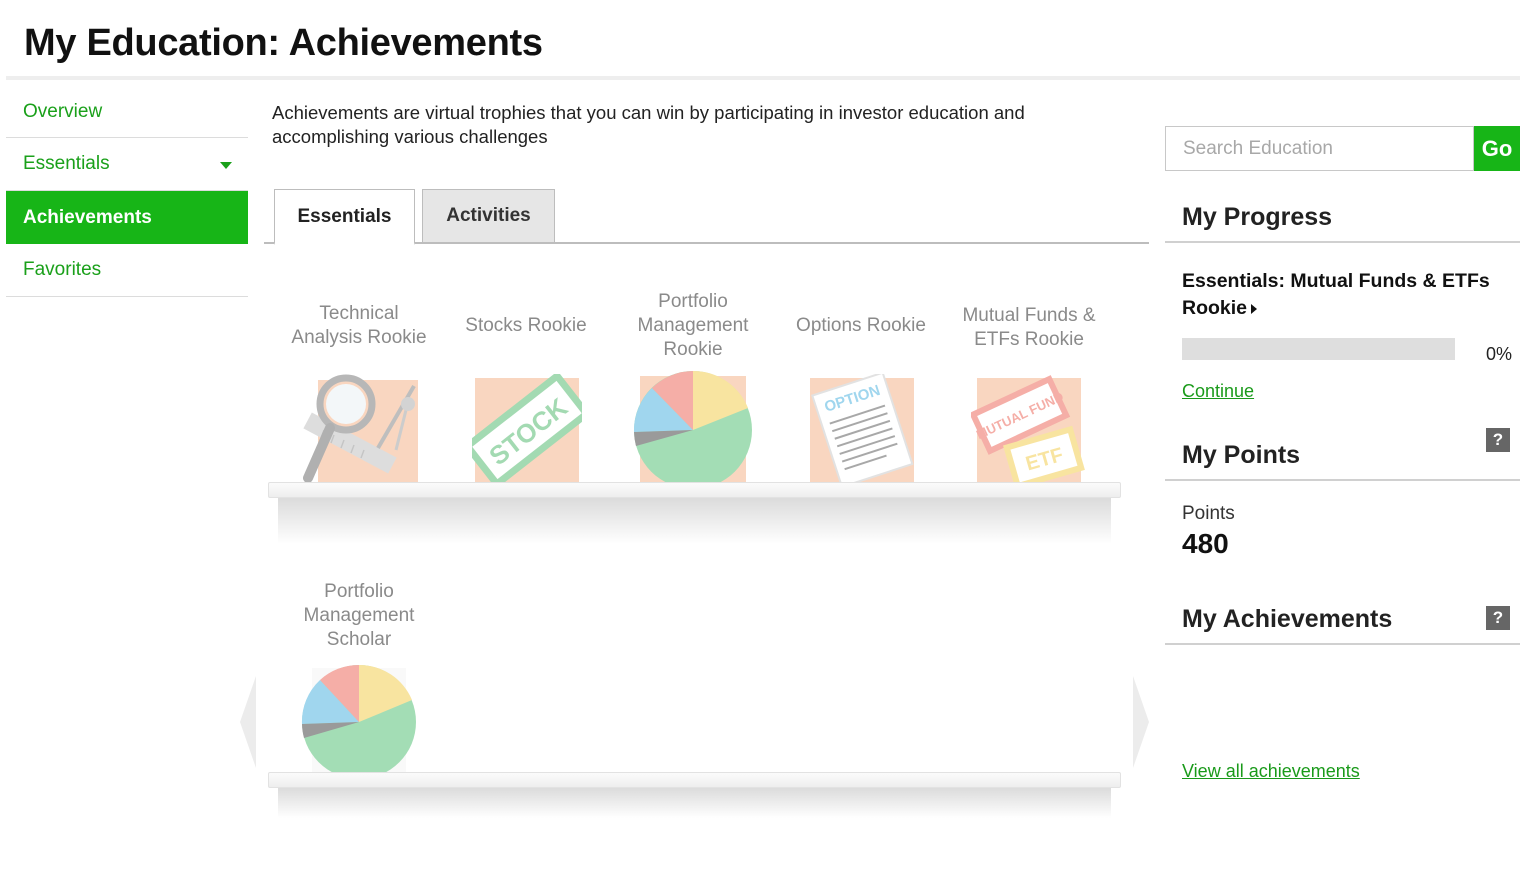  Describe the element at coordinates (344, 217) in the screenshot. I see `tab-essentials: Essentials` at that location.